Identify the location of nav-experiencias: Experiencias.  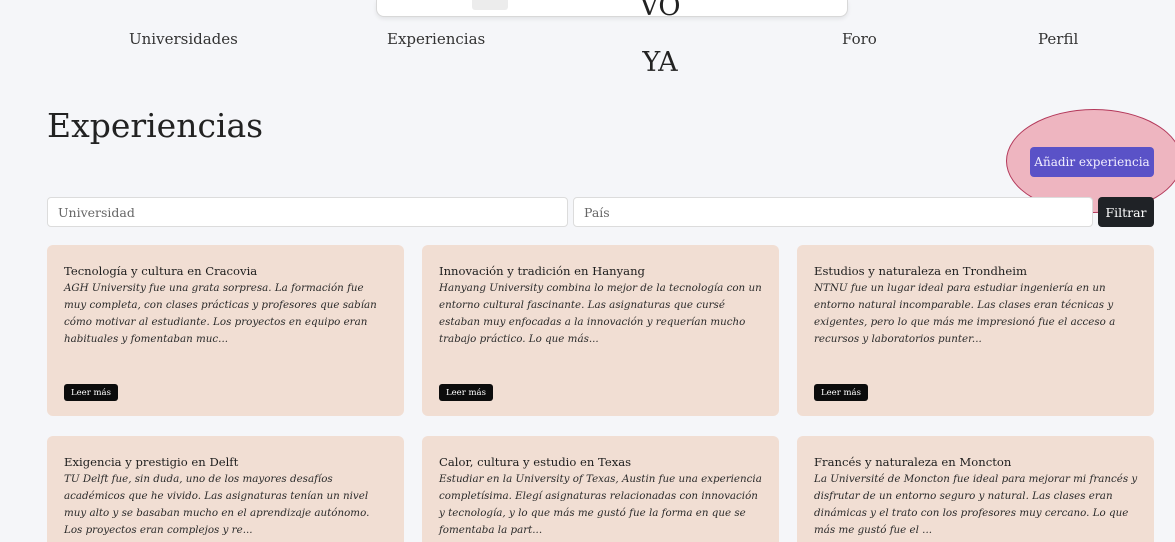
(436, 39).